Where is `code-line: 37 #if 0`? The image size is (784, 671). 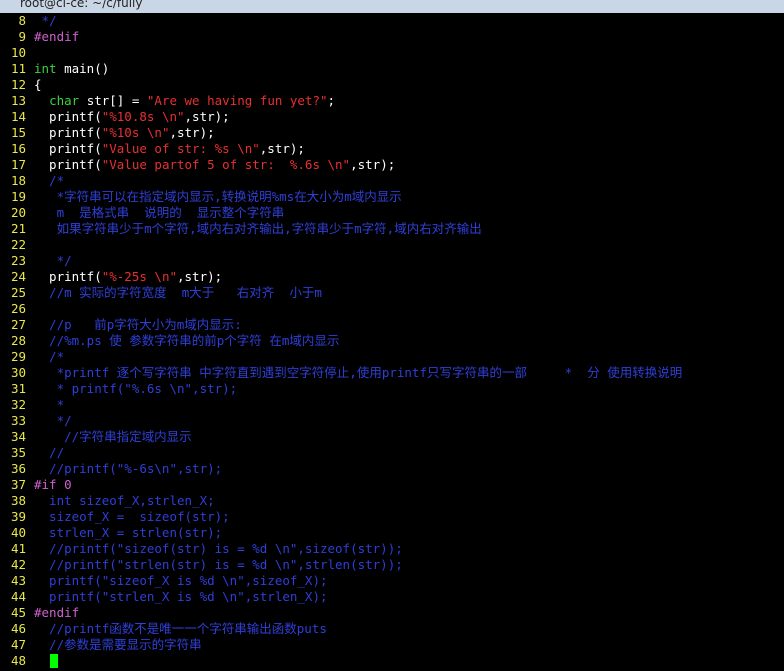
code-line: 37 #if 0 is located at coordinates (392, 485).